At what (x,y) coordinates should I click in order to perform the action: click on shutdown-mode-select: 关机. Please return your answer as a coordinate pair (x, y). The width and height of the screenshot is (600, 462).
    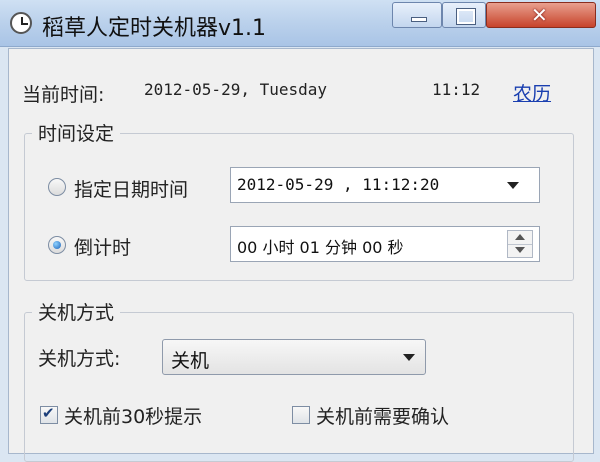
    Looking at the image, I should click on (294, 357).